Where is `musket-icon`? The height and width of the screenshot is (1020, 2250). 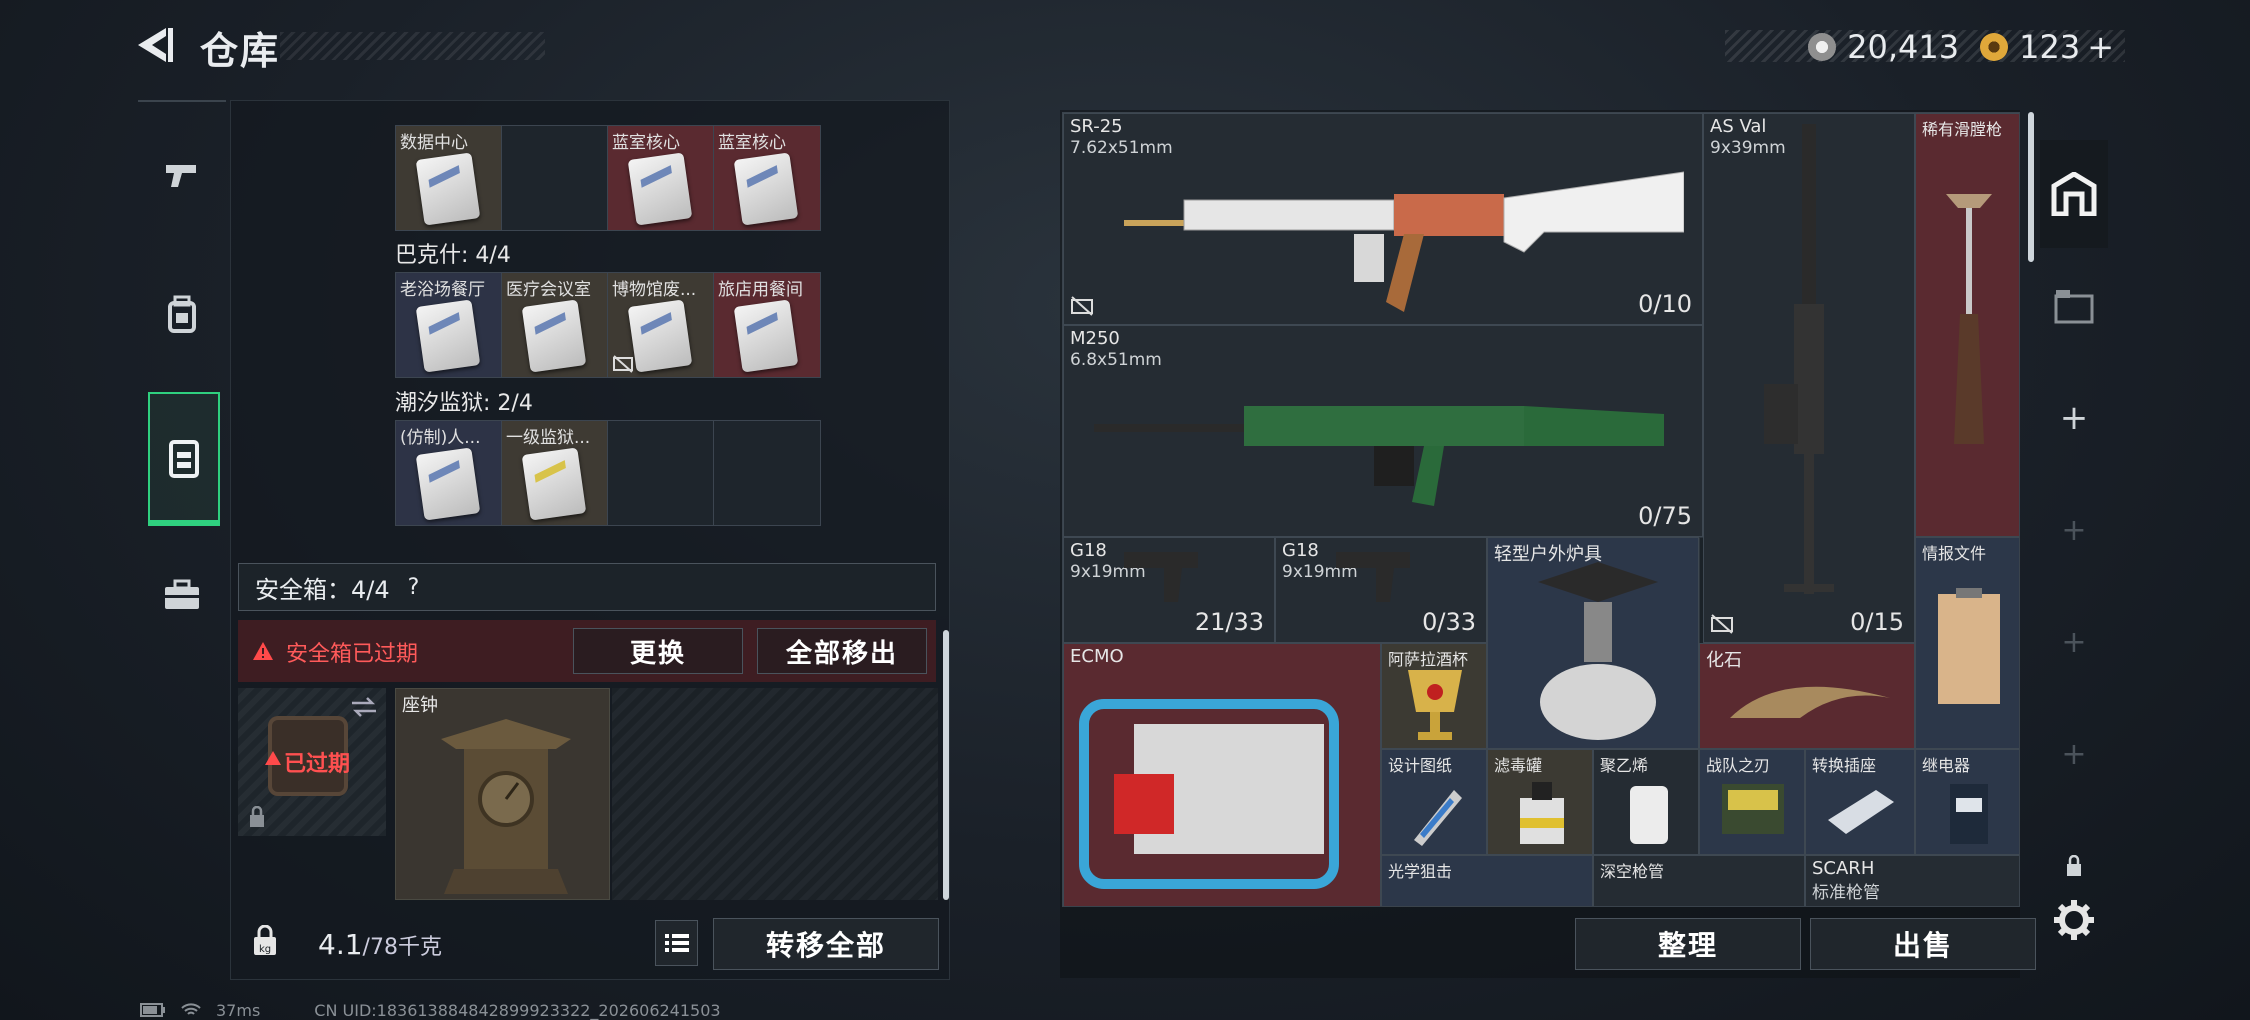
musket-icon is located at coordinates (1969, 319).